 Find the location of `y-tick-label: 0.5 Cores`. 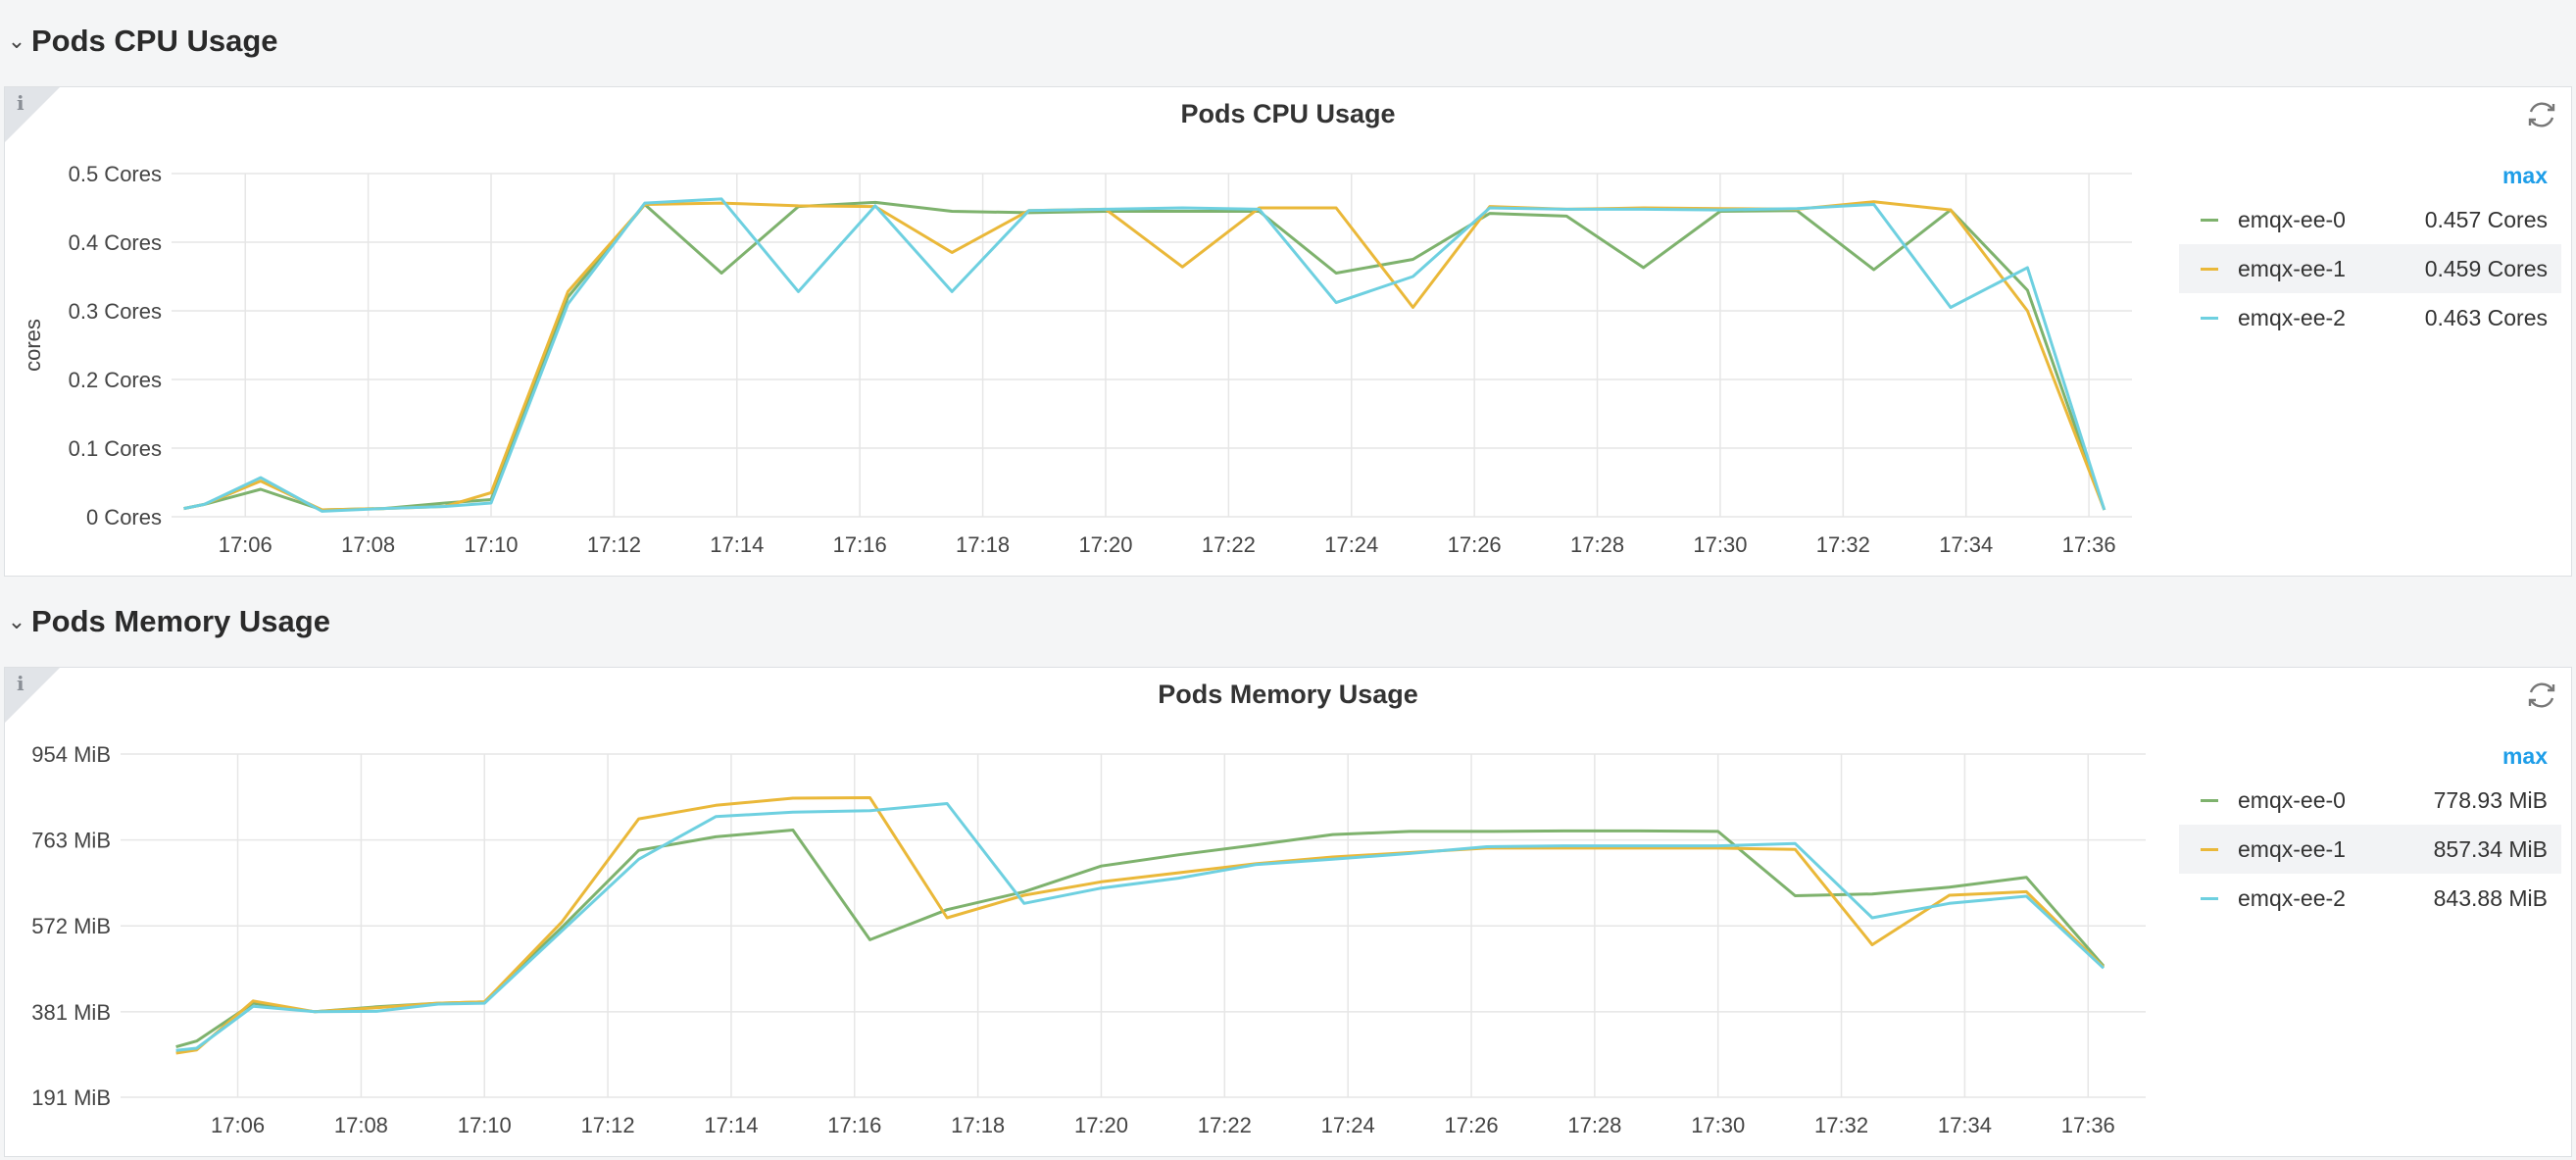

y-tick-label: 0.5 Cores is located at coordinates (115, 174).